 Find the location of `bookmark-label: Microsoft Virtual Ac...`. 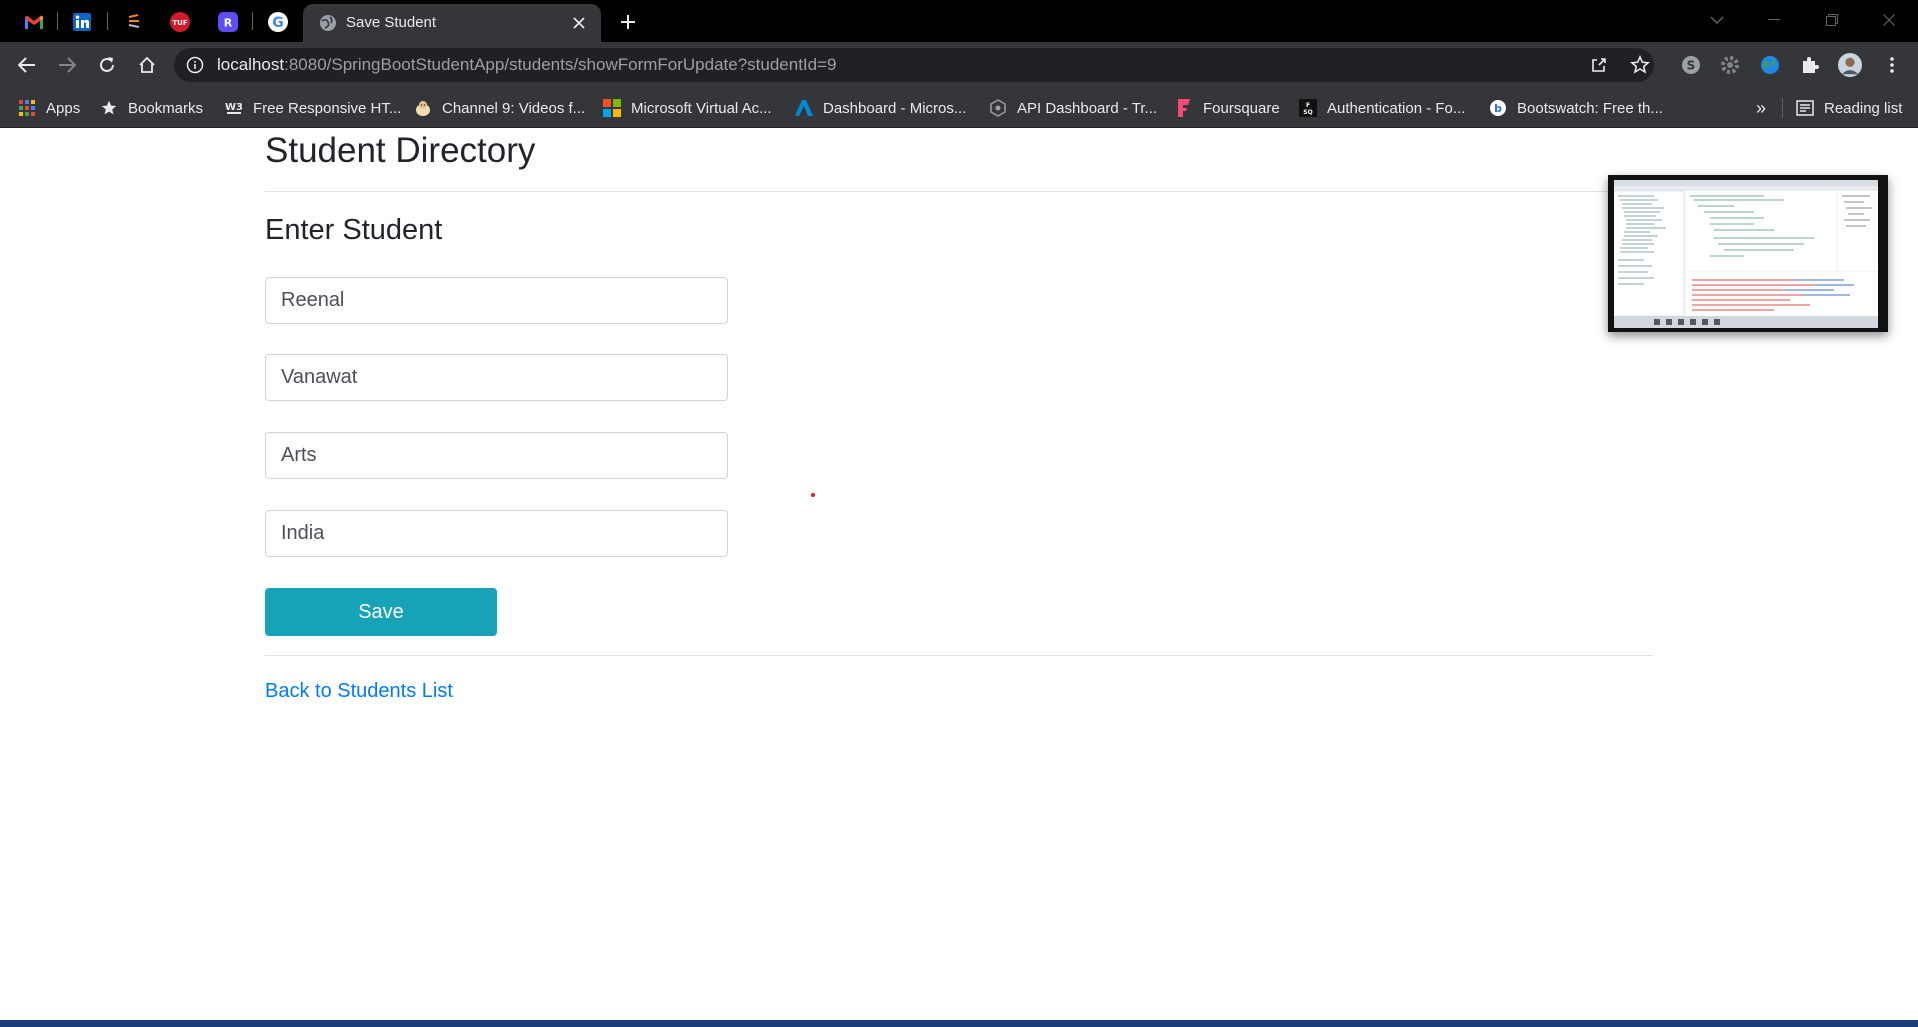

bookmark-label: Microsoft Virtual Ac... is located at coordinates (701, 108).